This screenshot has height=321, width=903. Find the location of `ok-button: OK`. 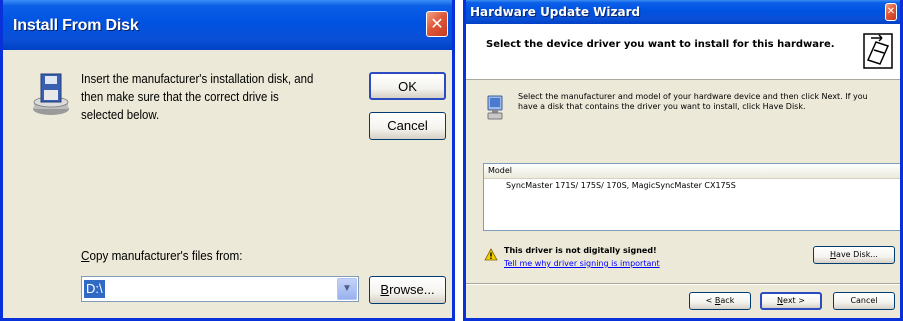

ok-button: OK is located at coordinates (407, 86).